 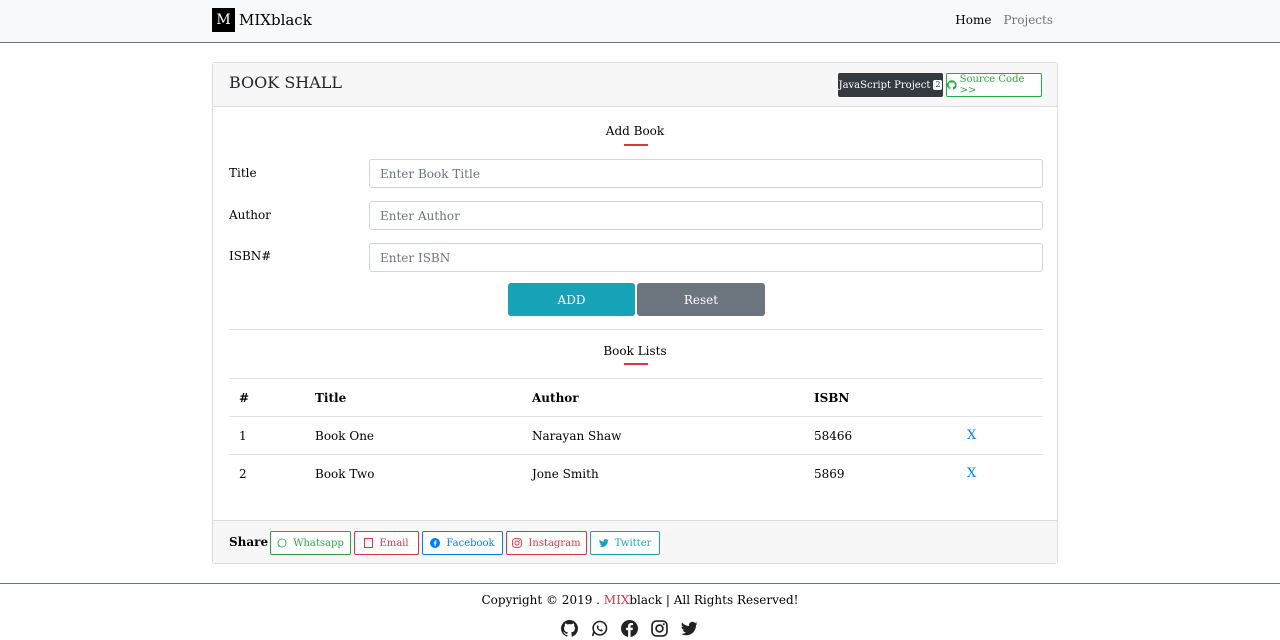 I want to click on share-facebook-button: Facebook, so click(x=462, y=543).